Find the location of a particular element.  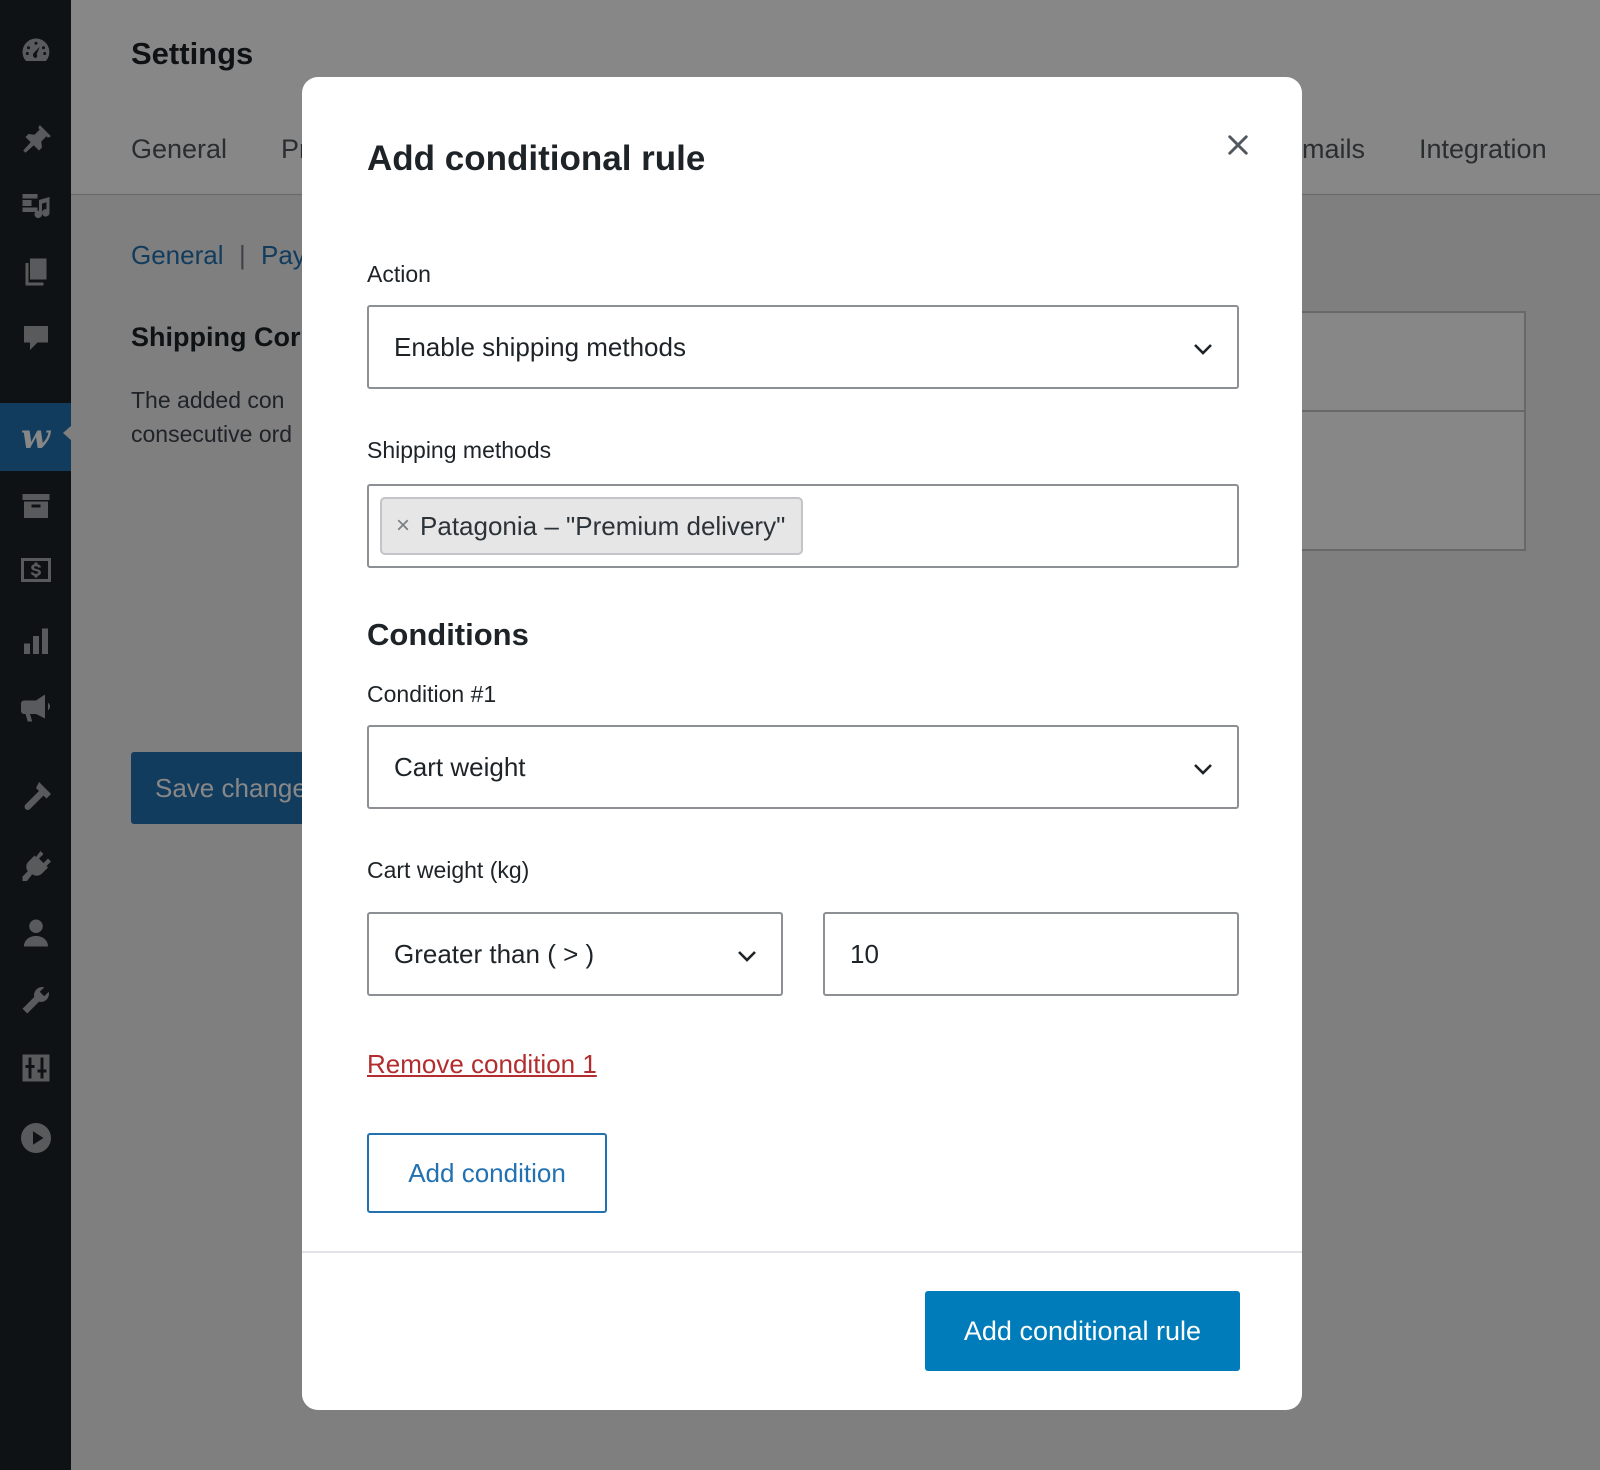

cart-weight-value-input is located at coordinates (1031, 954).